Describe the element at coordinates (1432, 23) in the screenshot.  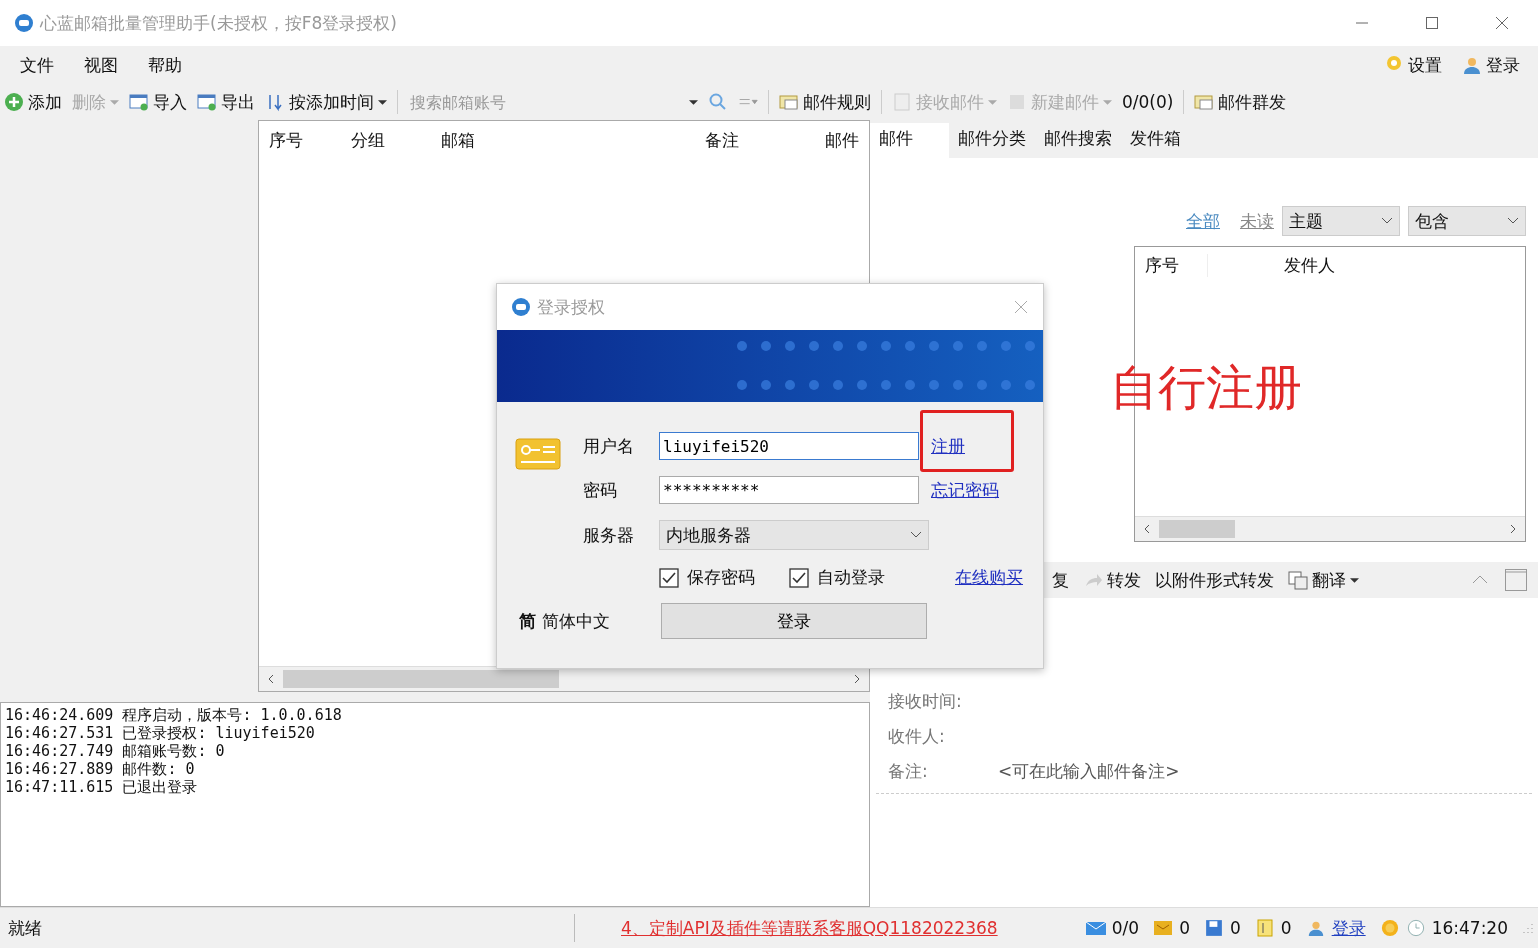
I see `maximize-icon` at that location.